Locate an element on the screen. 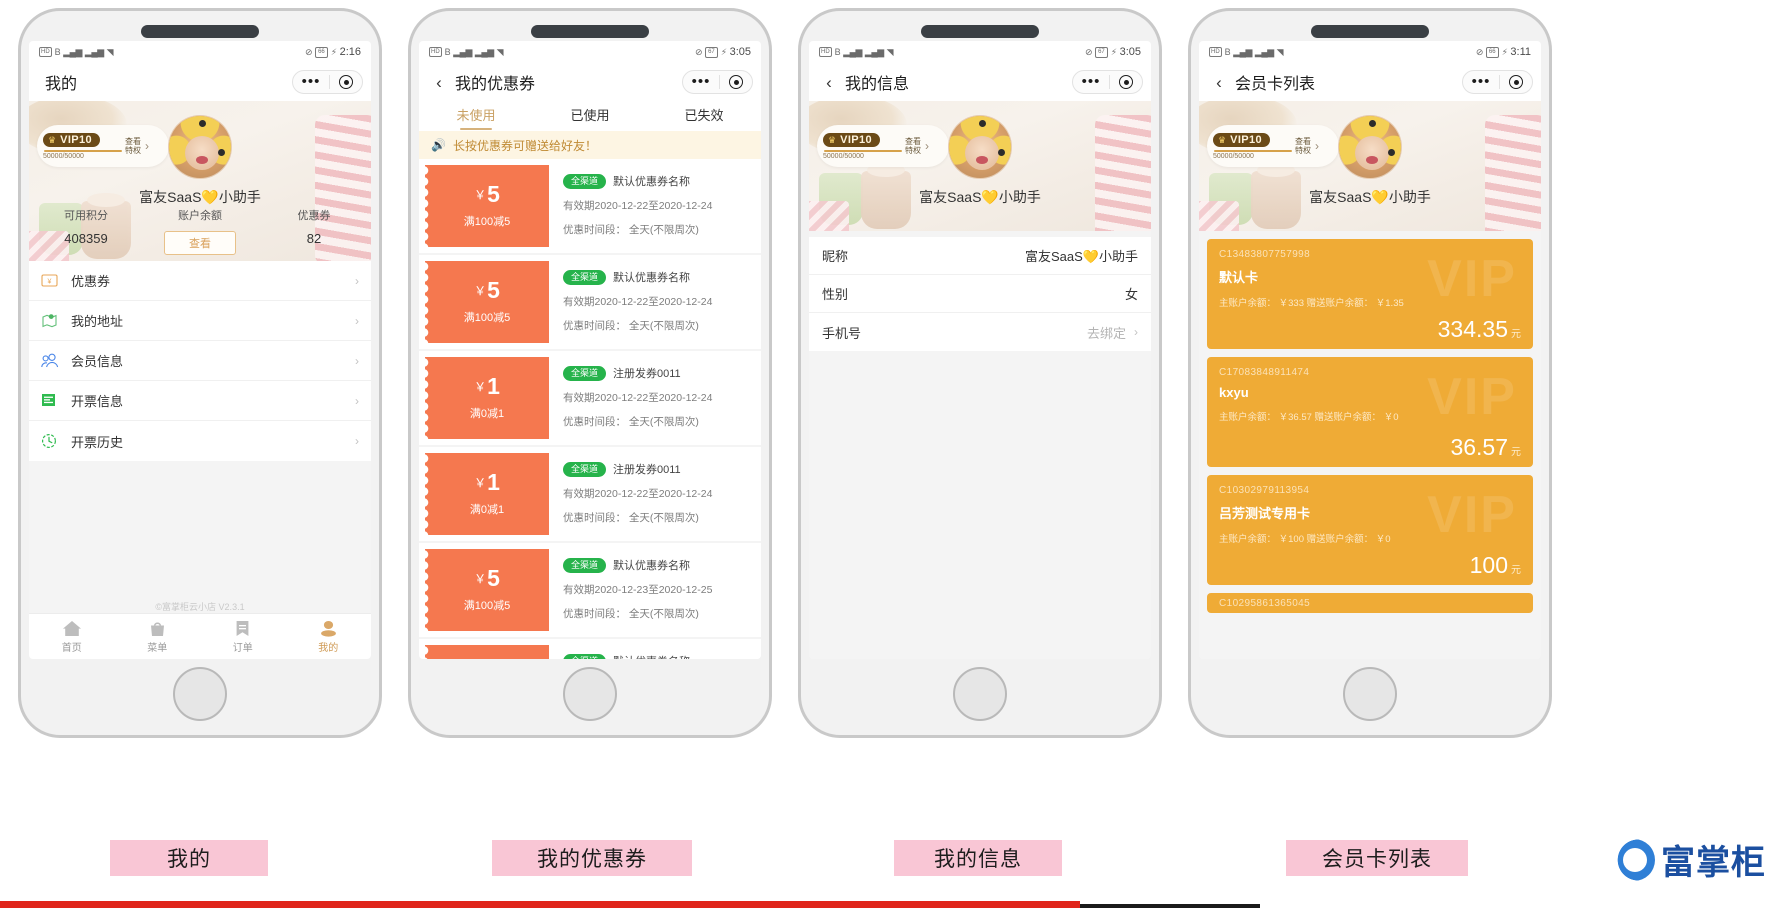 The image size is (1776, 908). member-card-total-unit: 元 is located at coordinates (1516, 452).